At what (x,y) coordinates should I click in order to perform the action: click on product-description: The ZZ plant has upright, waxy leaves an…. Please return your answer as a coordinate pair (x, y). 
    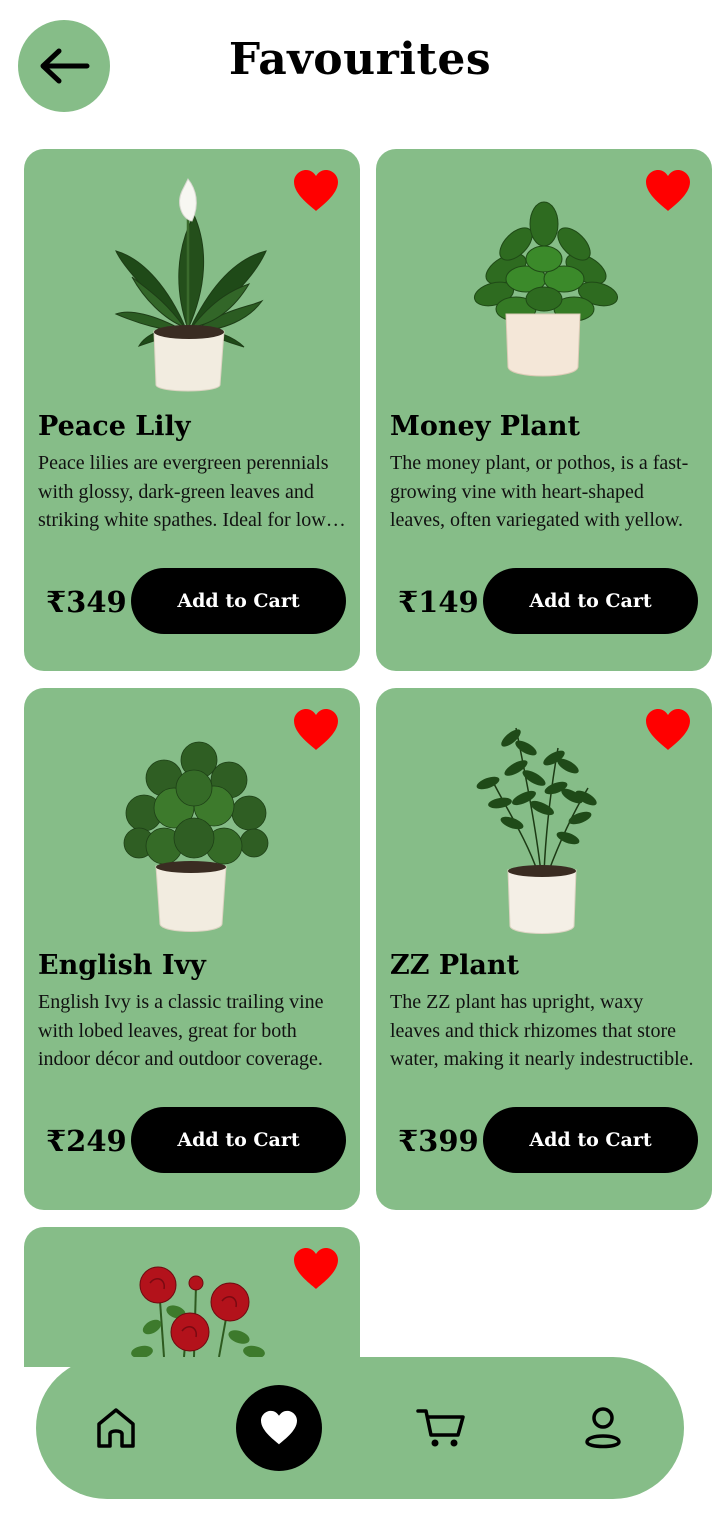
    Looking at the image, I should click on (542, 1030).